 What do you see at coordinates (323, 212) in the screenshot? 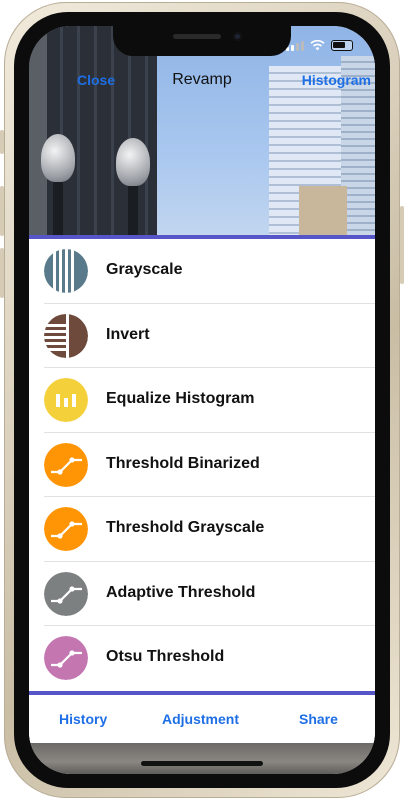
I see `building-lower` at bounding box center [323, 212].